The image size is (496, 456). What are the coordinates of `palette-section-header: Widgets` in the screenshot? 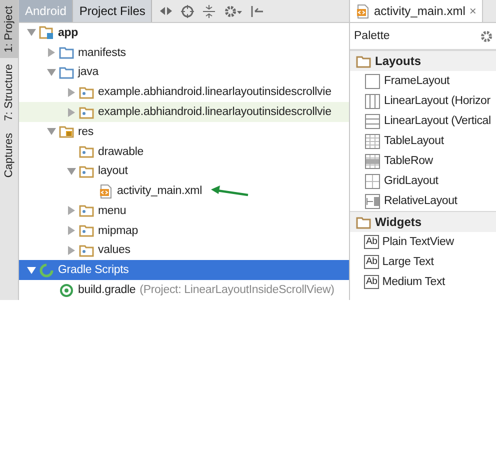 It's located at (423, 221).